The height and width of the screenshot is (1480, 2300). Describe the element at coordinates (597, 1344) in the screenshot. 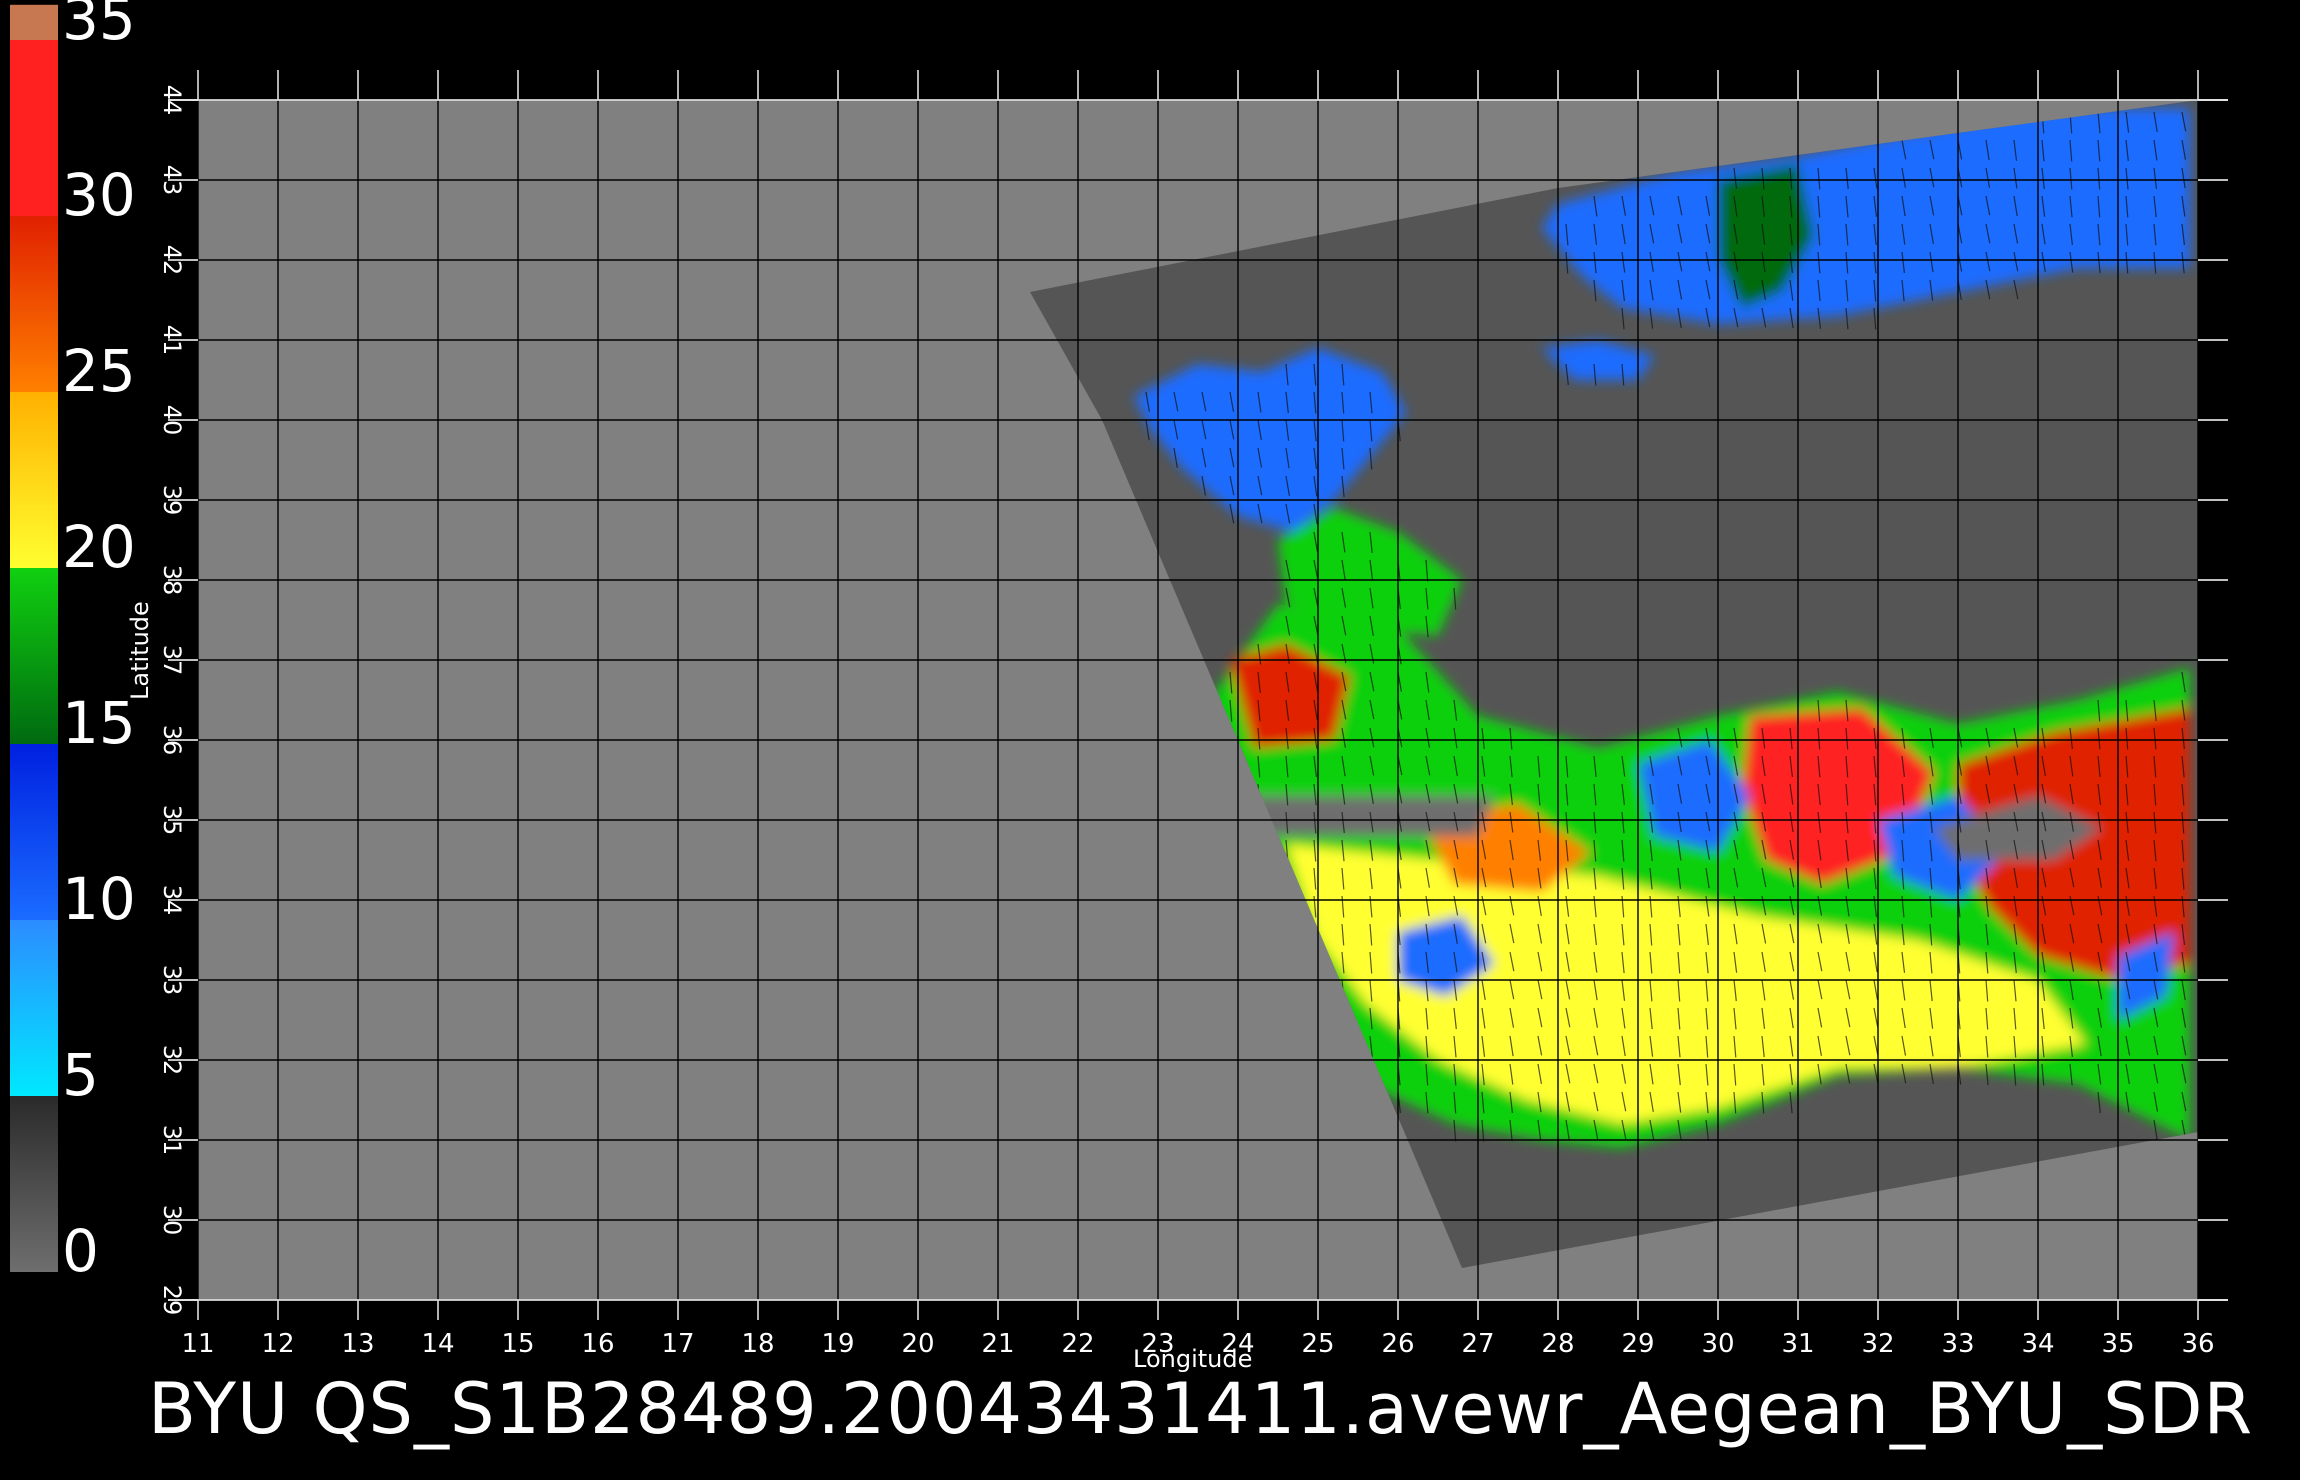

I see `x-tick-label: 16` at that location.